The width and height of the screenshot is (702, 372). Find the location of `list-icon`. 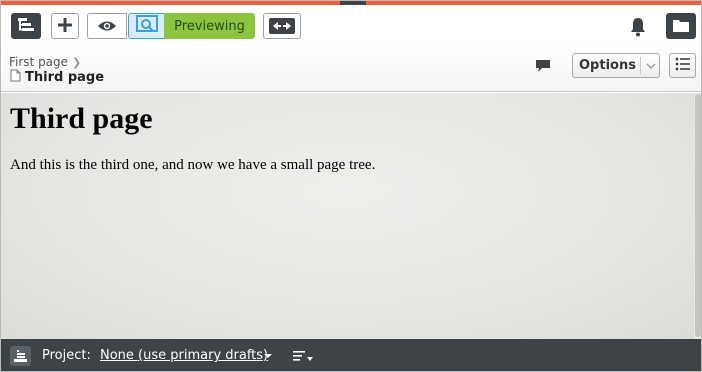

list-icon is located at coordinates (682, 65).